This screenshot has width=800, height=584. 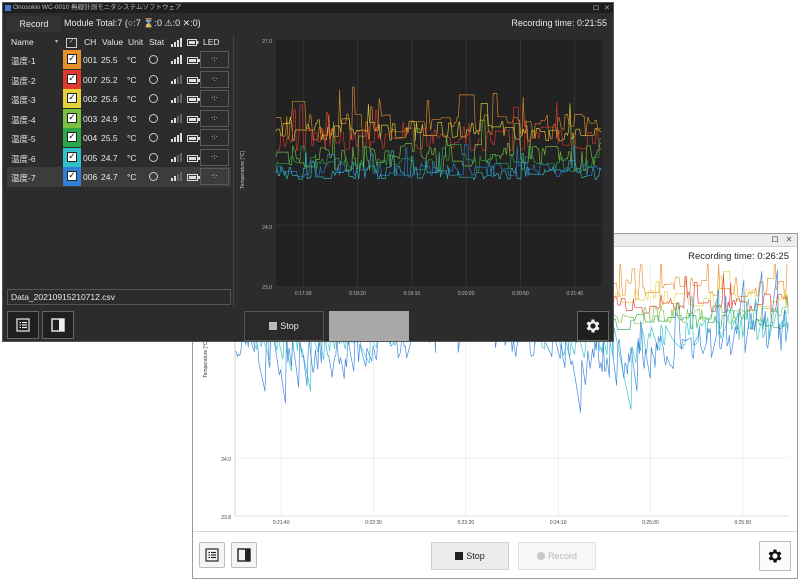 I want to click on channel-value: 25.5, so click(x=109, y=138).